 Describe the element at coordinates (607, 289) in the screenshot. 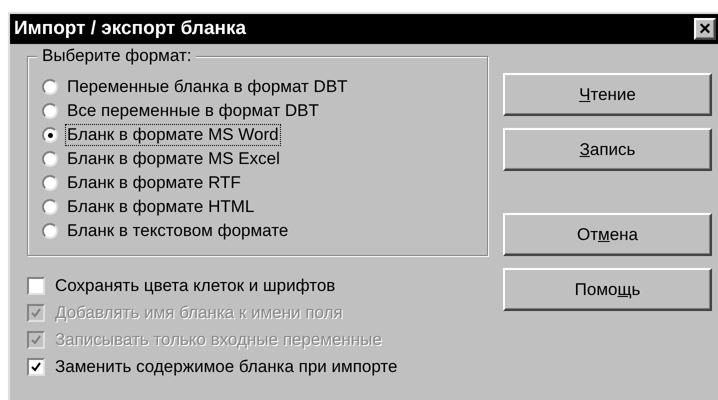

I see `dialog-button: Помощь` at that location.